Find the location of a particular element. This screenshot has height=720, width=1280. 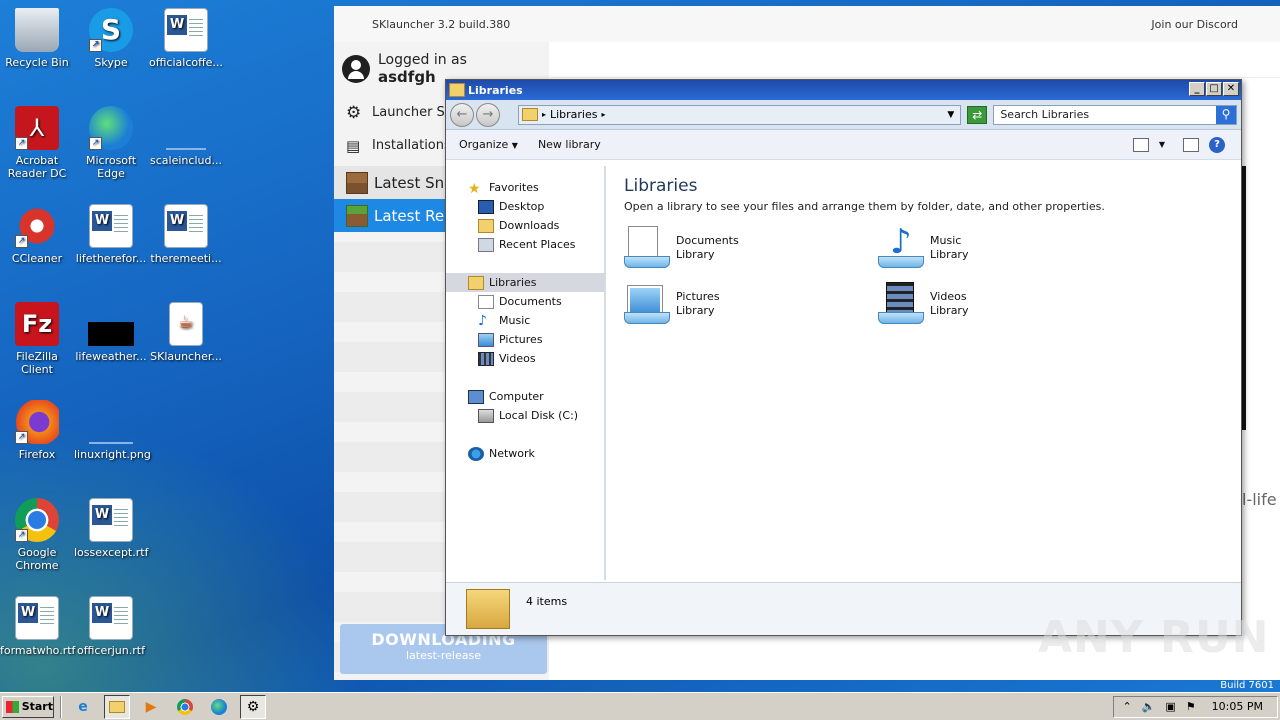

minimize-button: _ is located at coordinates (1197, 89).